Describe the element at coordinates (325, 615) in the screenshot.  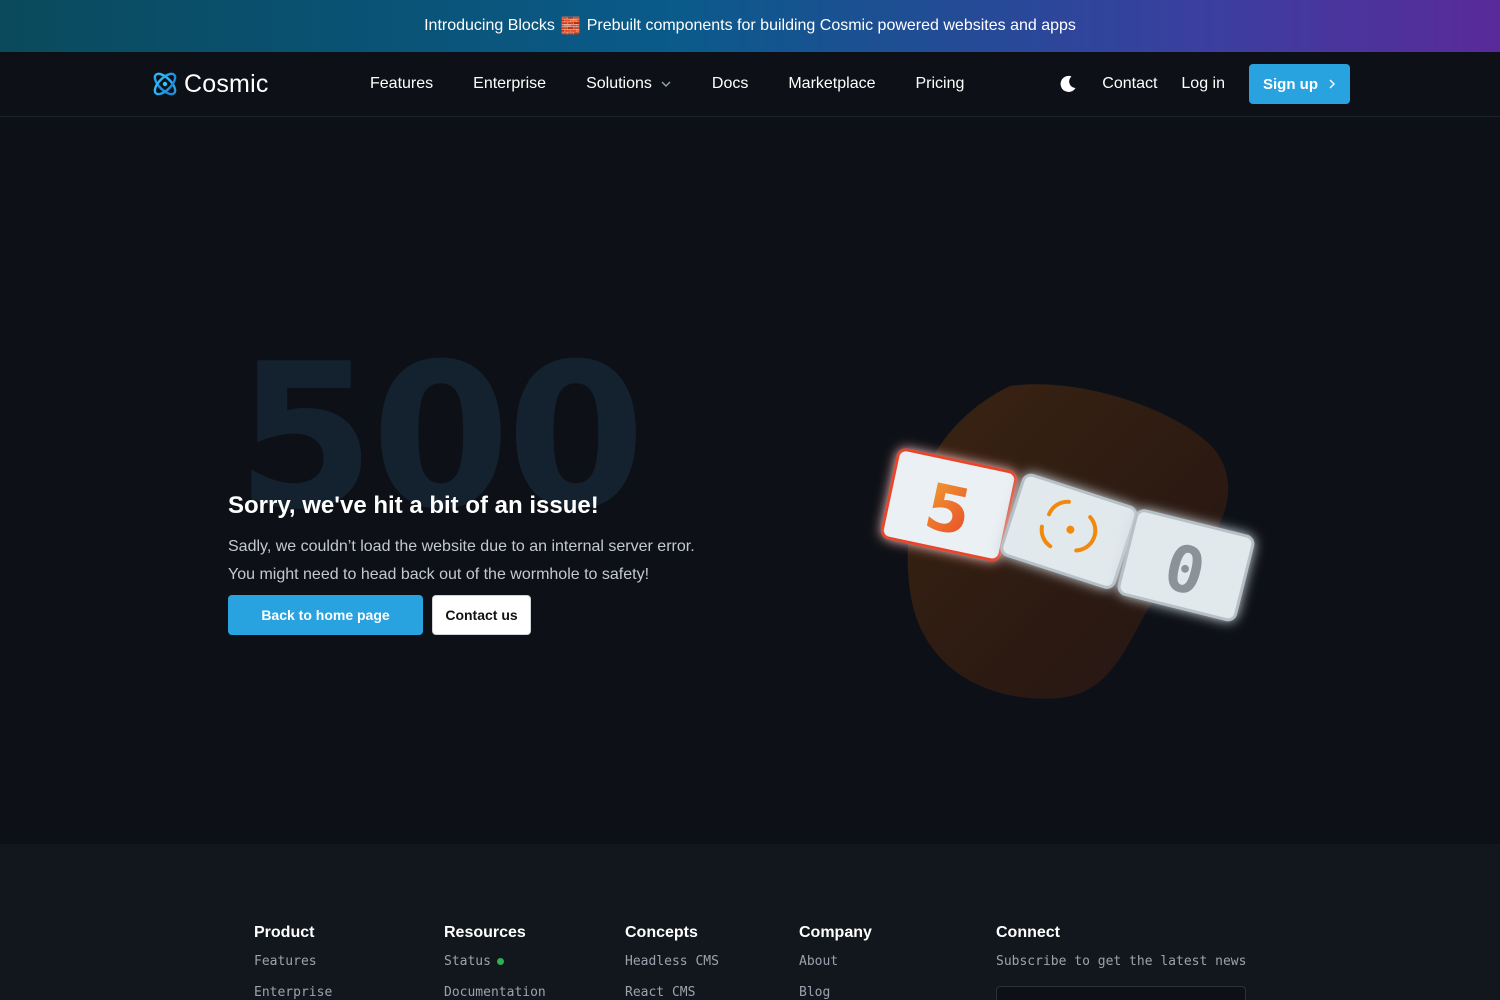
I see `back-home-button: Back to home page` at that location.